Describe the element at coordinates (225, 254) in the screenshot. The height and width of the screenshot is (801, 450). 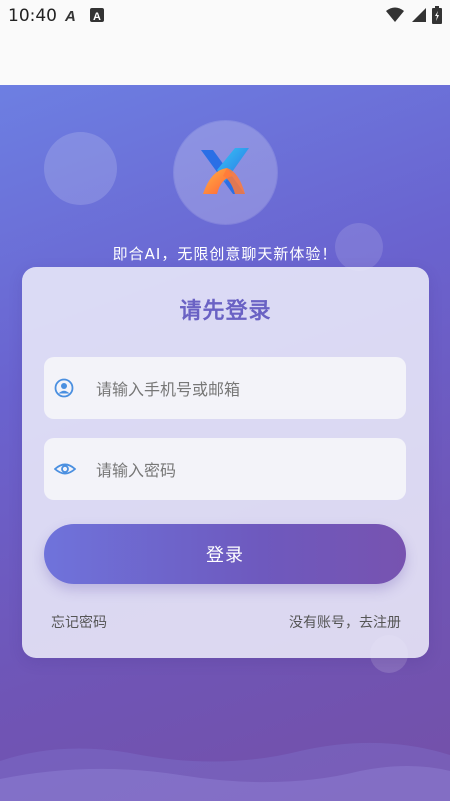
I see `app-slogan: 即合AI，无限创意聊天新体验！` at that location.